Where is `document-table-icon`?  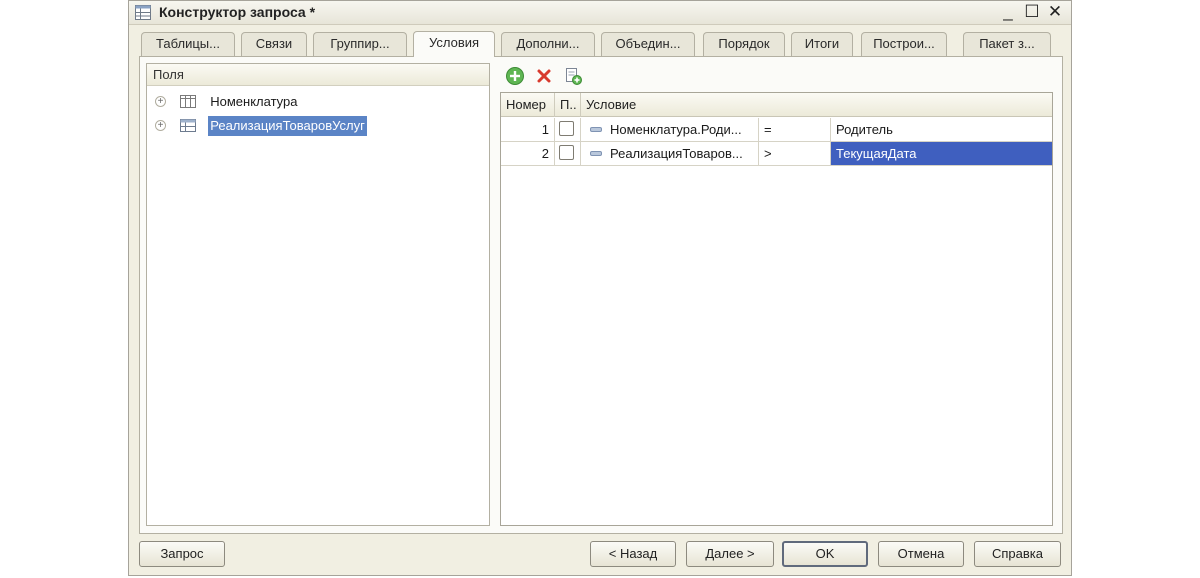
document-table-icon is located at coordinates (187, 126).